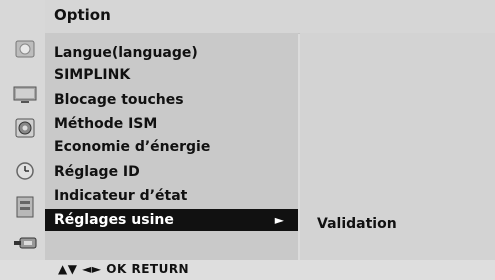 The height and width of the screenshot is (280, 495). I want to click on input-icon, so click(25, 243).